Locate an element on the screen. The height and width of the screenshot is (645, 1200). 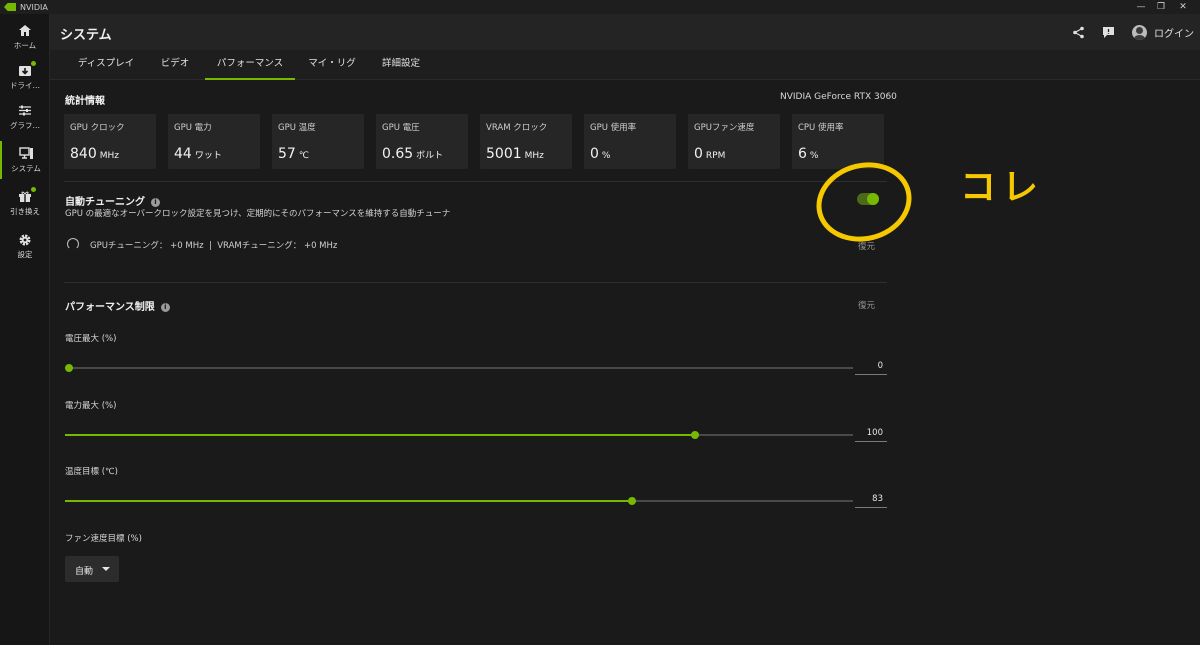
limits-restore-button: 復元 is located at coordinates (866, 305).